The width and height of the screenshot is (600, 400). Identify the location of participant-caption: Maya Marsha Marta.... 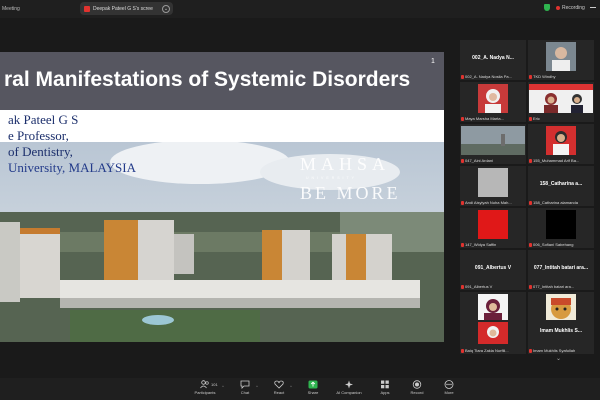
(484, 118).